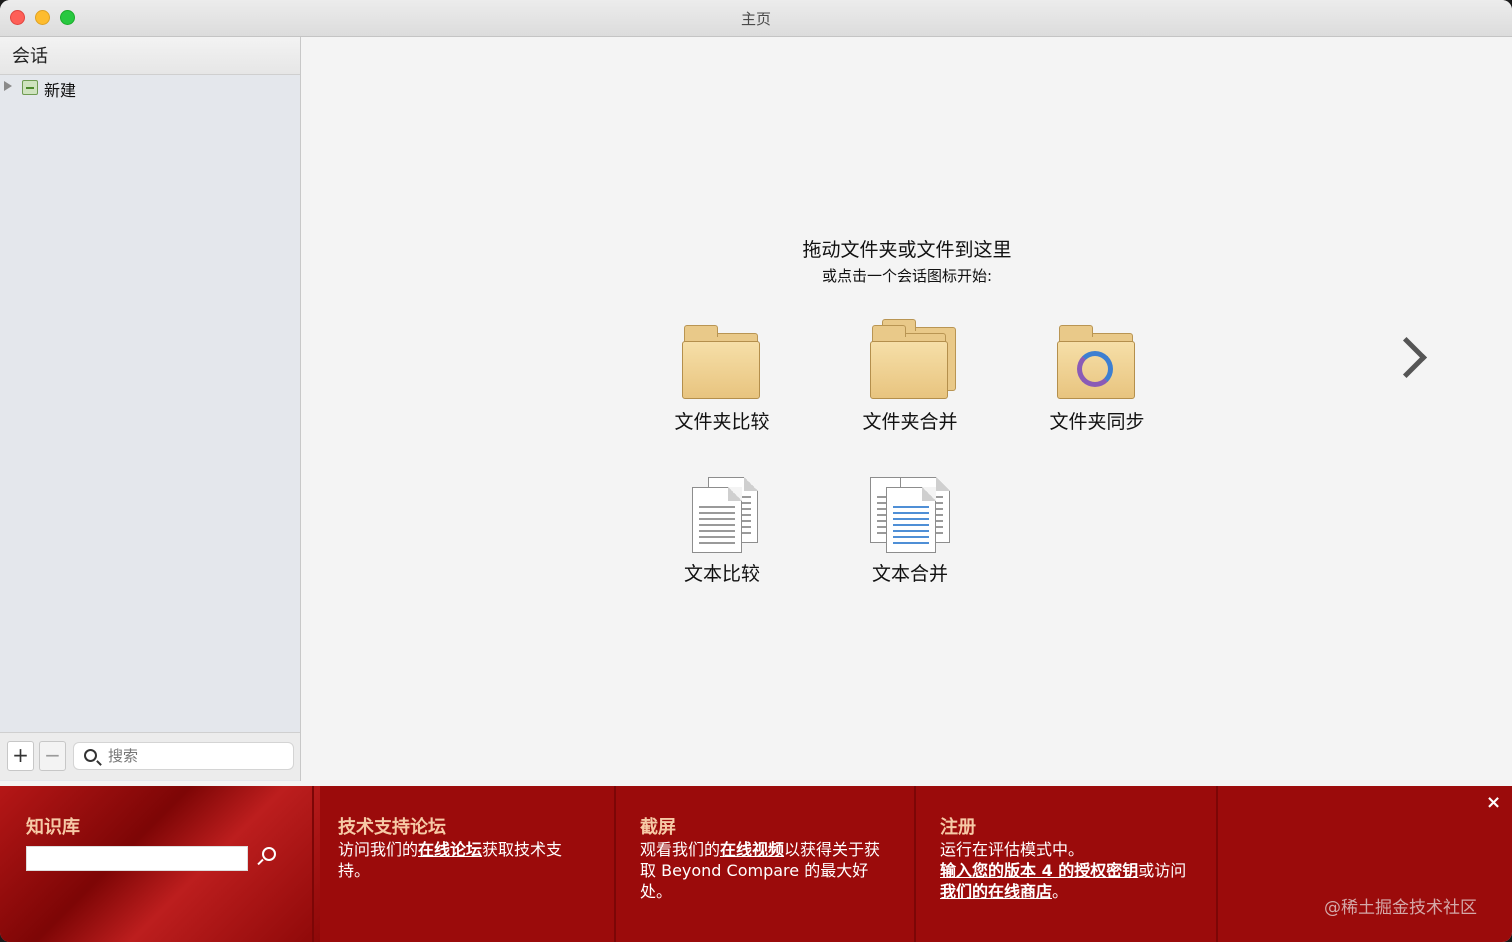 This screenshot has height=942, width=1512. Describe the element at coordinates (150, 56) in the screenshot. I see `sidebar-header: 会话` at that location.